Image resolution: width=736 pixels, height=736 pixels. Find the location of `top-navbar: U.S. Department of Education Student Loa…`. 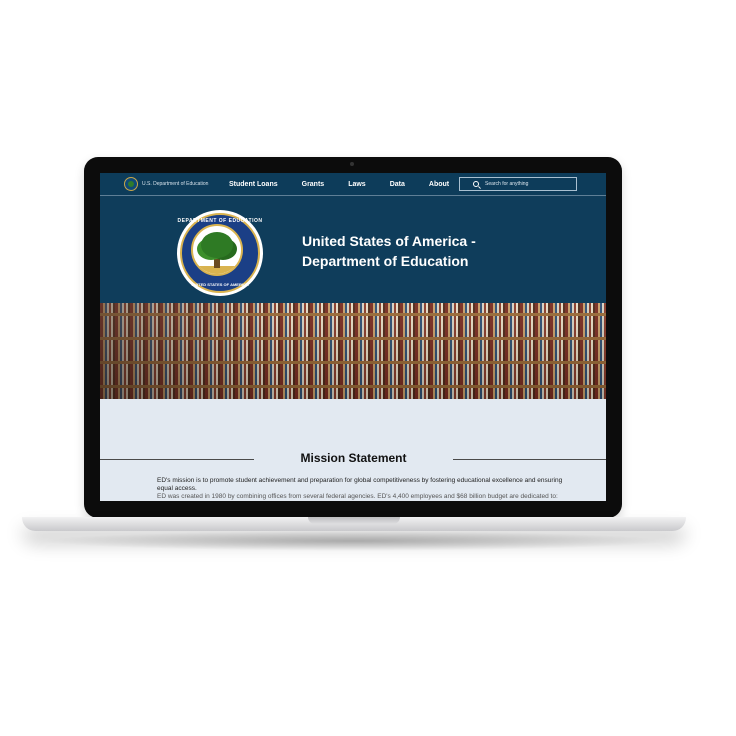

top-navbar: U.S. Department of Education Student Loa… is located at coordinates (353, 184).